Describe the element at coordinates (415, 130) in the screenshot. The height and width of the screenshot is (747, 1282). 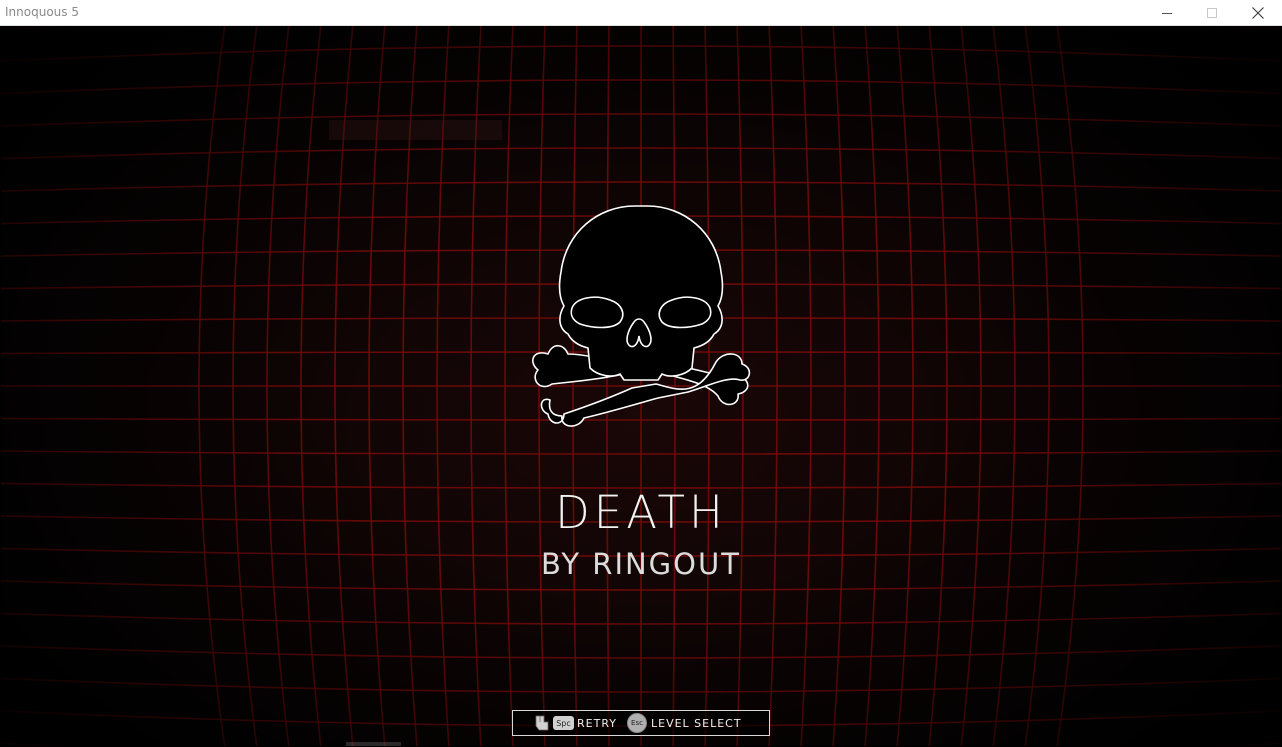
I see `faded-hud-bar` at that location.